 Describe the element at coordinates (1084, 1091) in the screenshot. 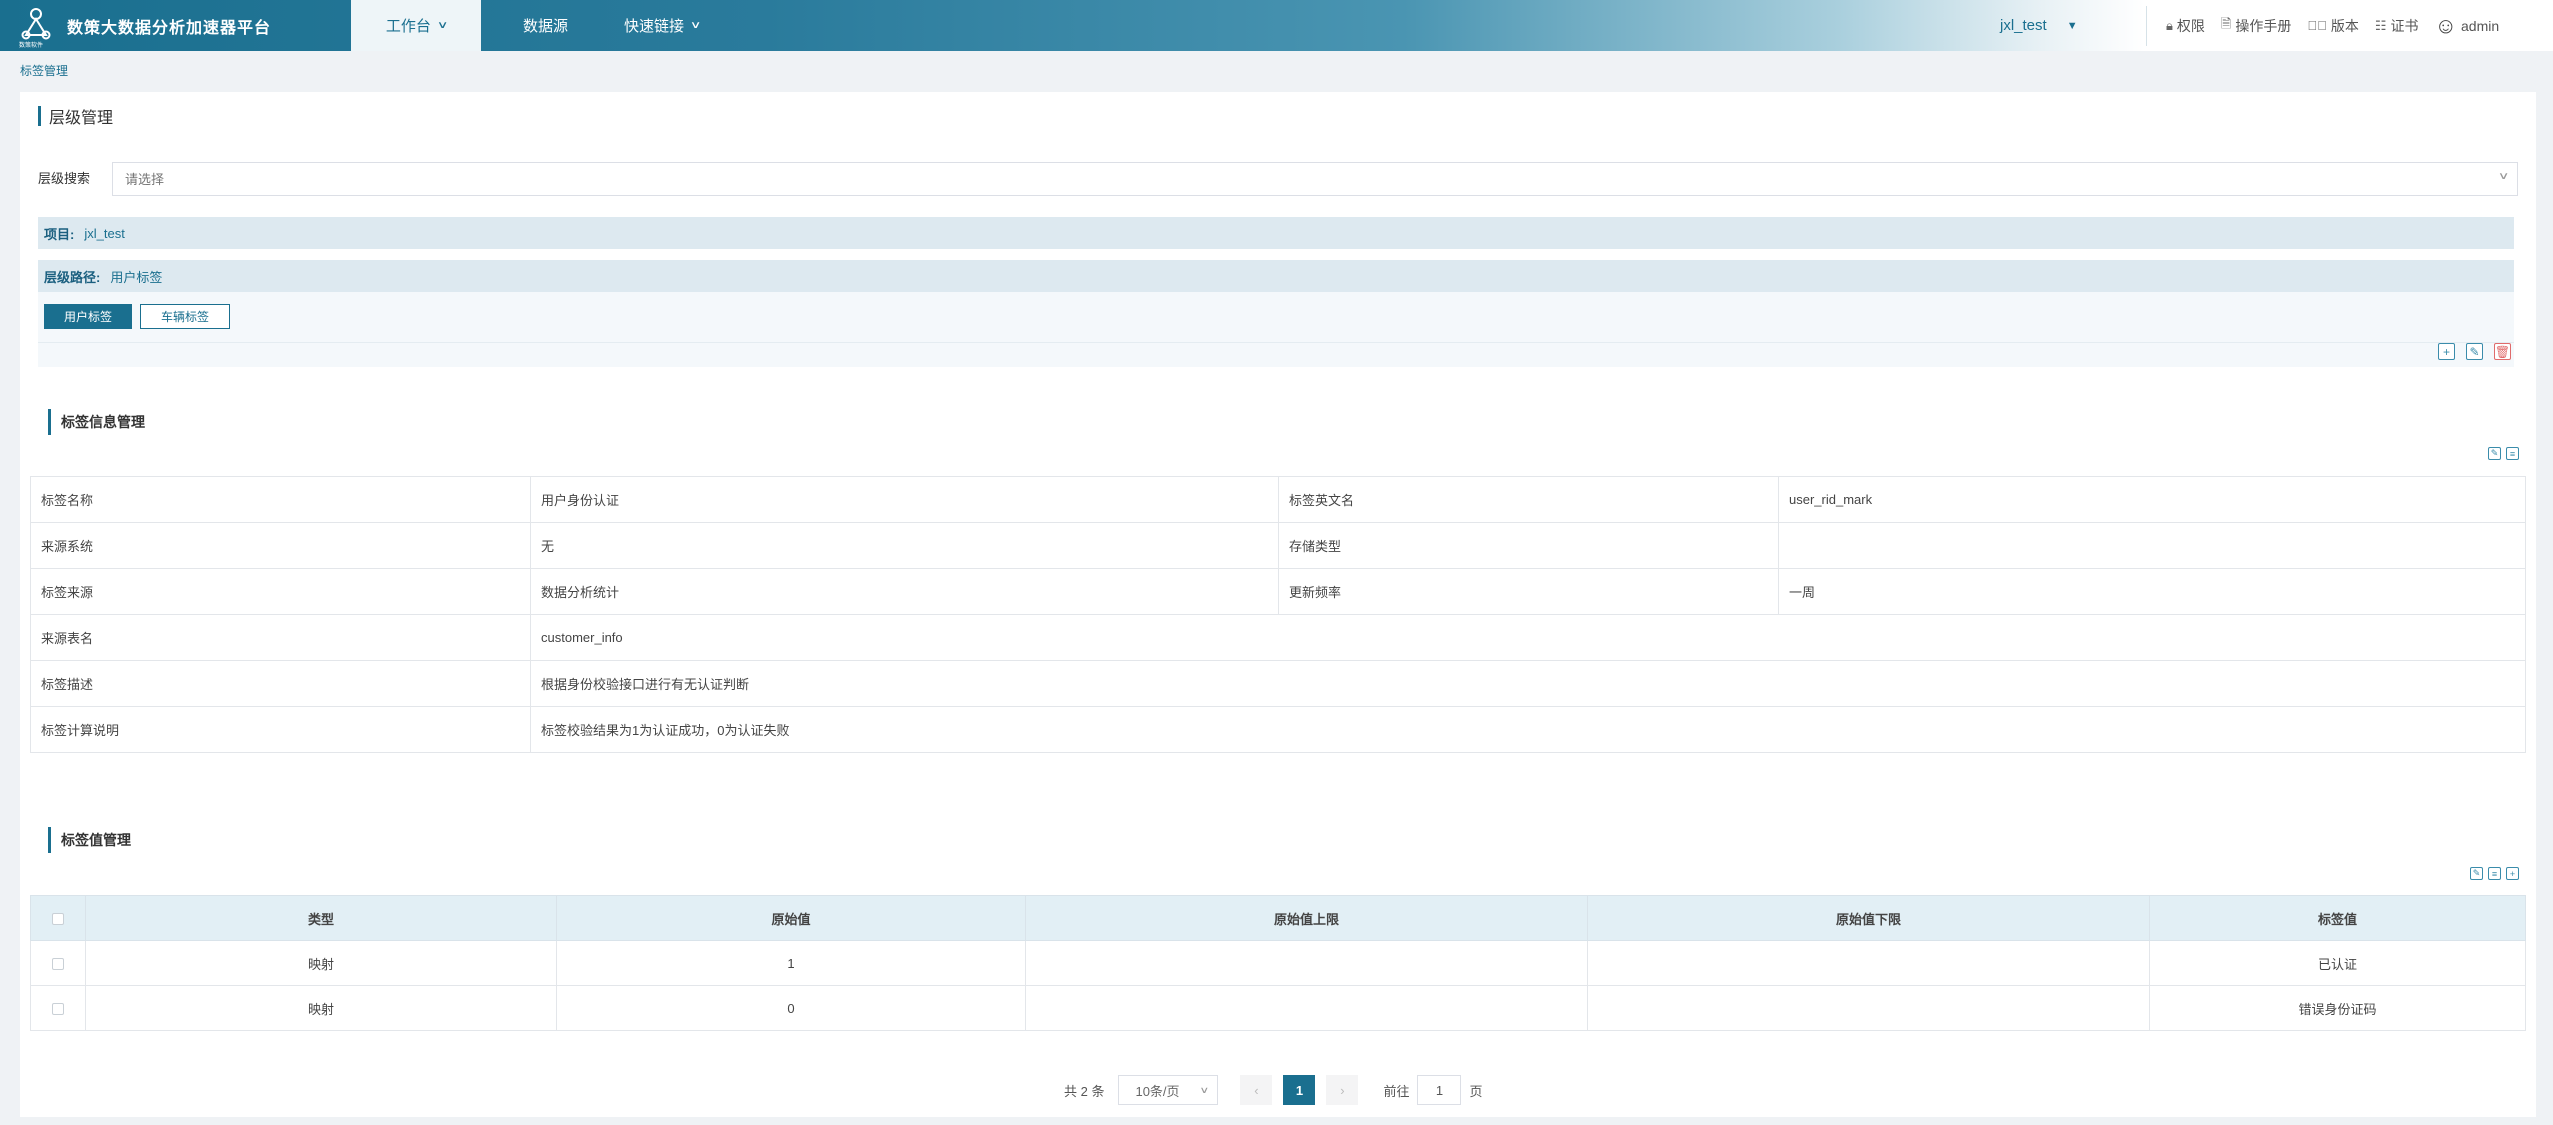

I see `pagination-total: 共 2 条` at that location.